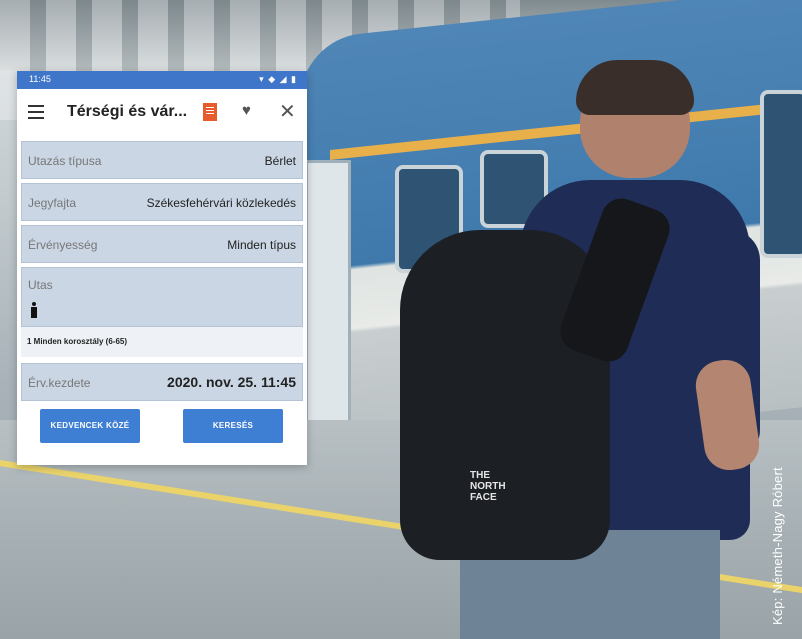 Image resolution: width=802 pixels, height=639 pixels. Describe the element at coordinates (287, 111) in the screenshot. I see `close-icon: ✕` at that location.